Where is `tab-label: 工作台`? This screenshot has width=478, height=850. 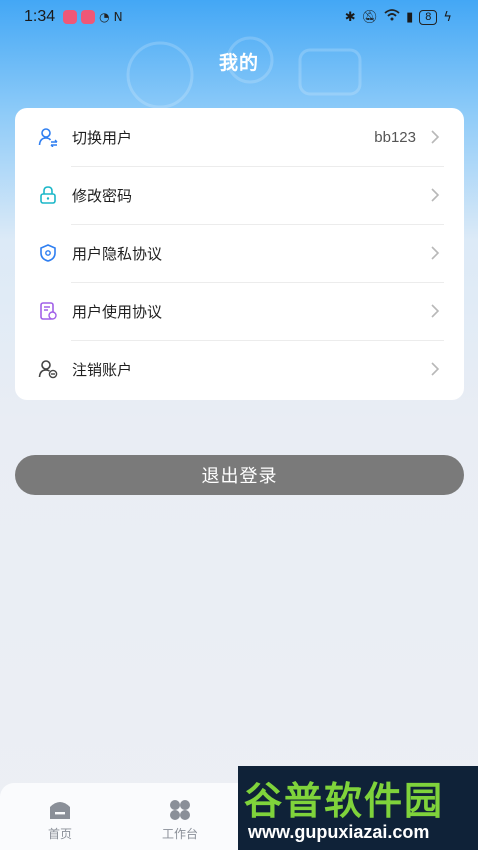 tab-label: 工作台 is located at coordinates (179, 834).